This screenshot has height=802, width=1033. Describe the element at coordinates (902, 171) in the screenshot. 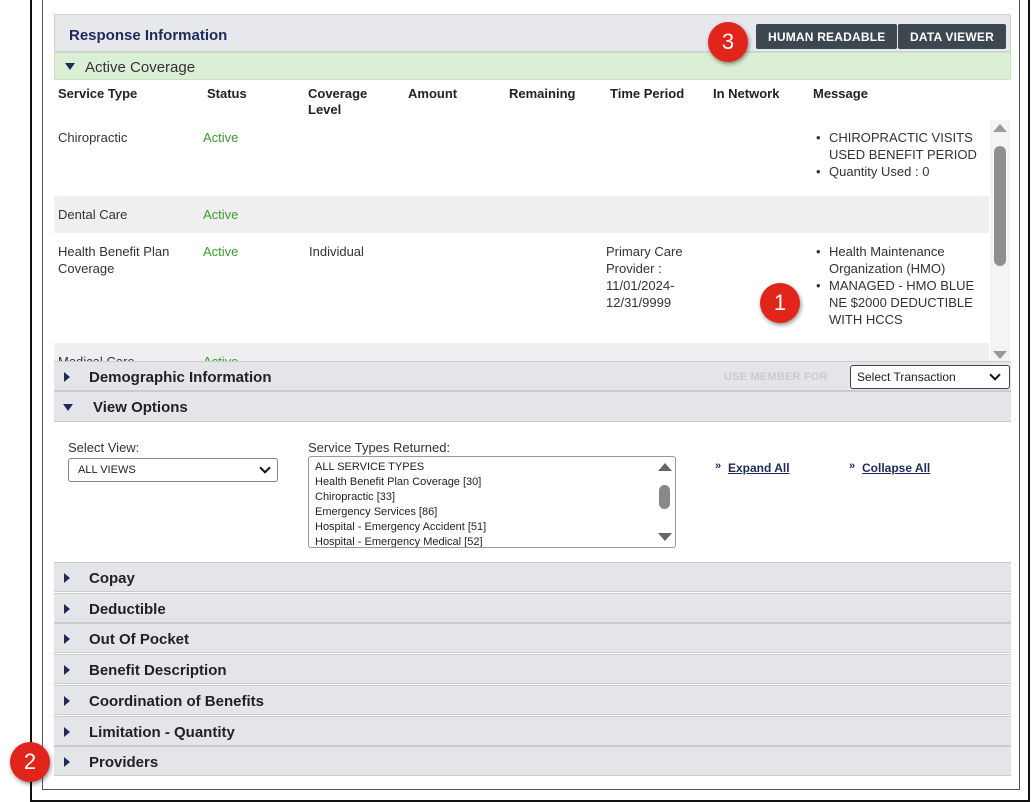

I see `message-item: Quantity Used : 0` at that location.